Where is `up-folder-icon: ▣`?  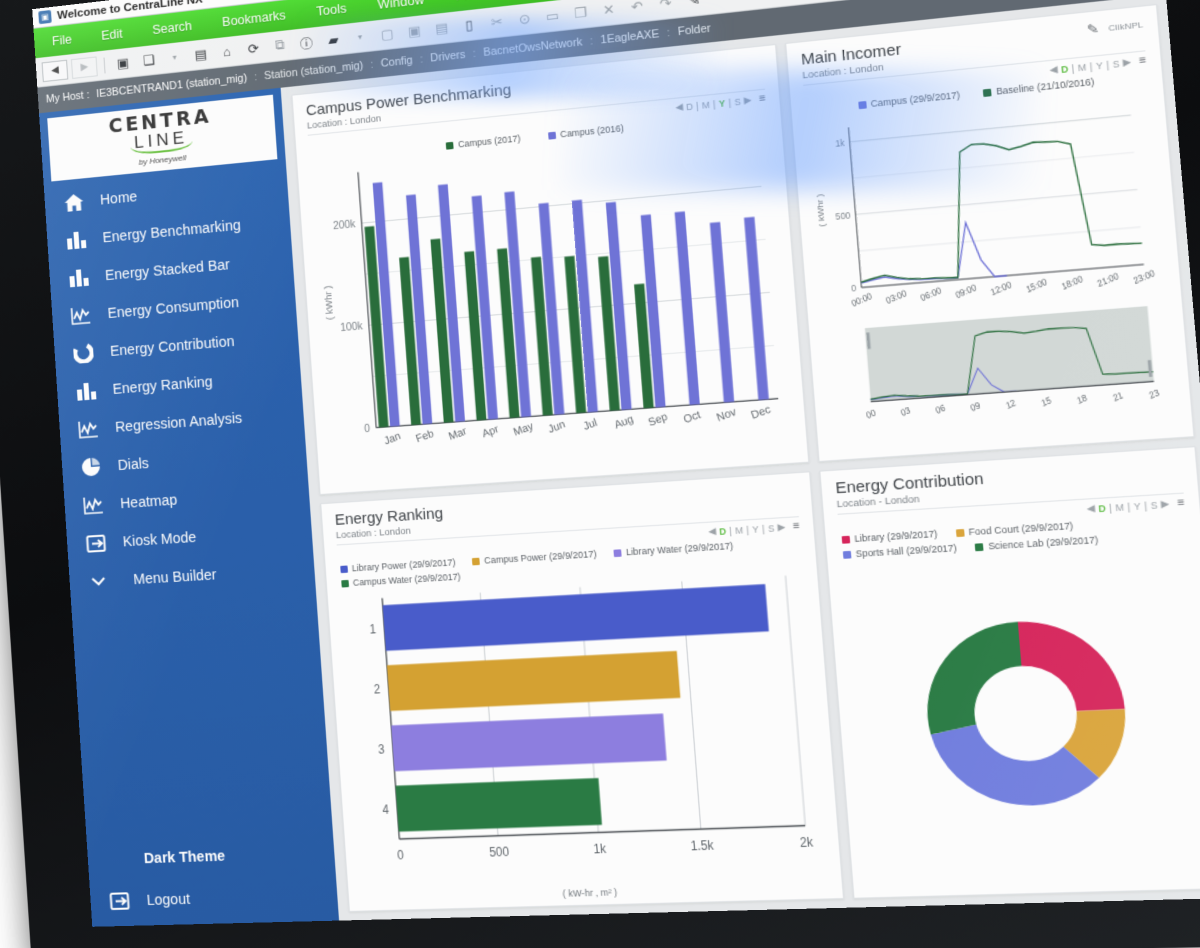 up-folder-icon: ▣ is located at coordinates (122, 63).